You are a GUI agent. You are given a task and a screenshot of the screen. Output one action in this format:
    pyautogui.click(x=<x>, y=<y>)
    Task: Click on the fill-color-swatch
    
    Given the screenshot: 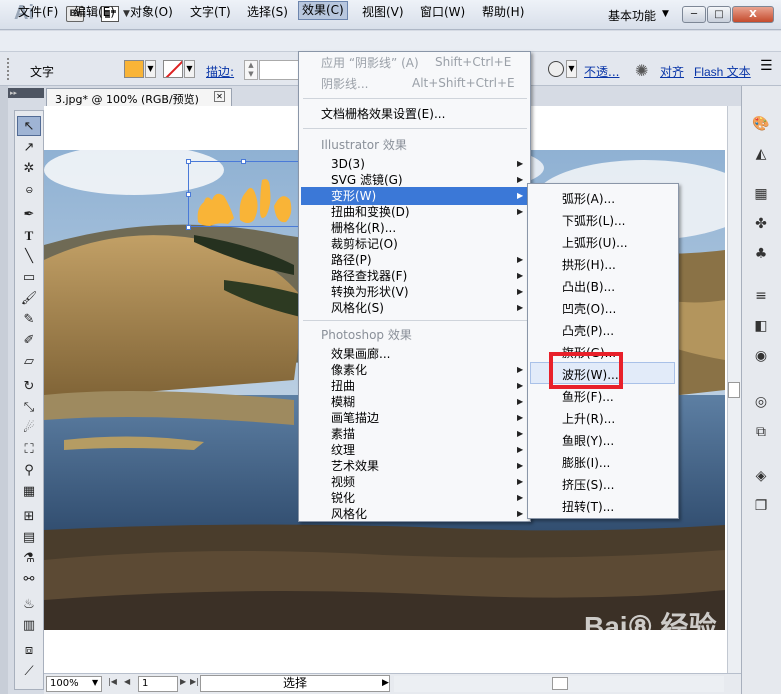 What is the action you would take?
    pyautogui.click(x=134, y=69)
    